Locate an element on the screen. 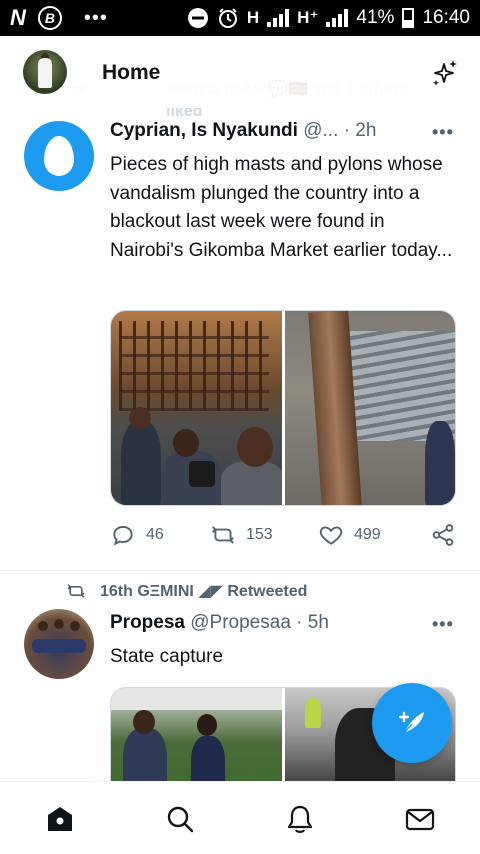 The height and width of the screenshot is (854, 480). nav-search is located at coordinates (180, 819).